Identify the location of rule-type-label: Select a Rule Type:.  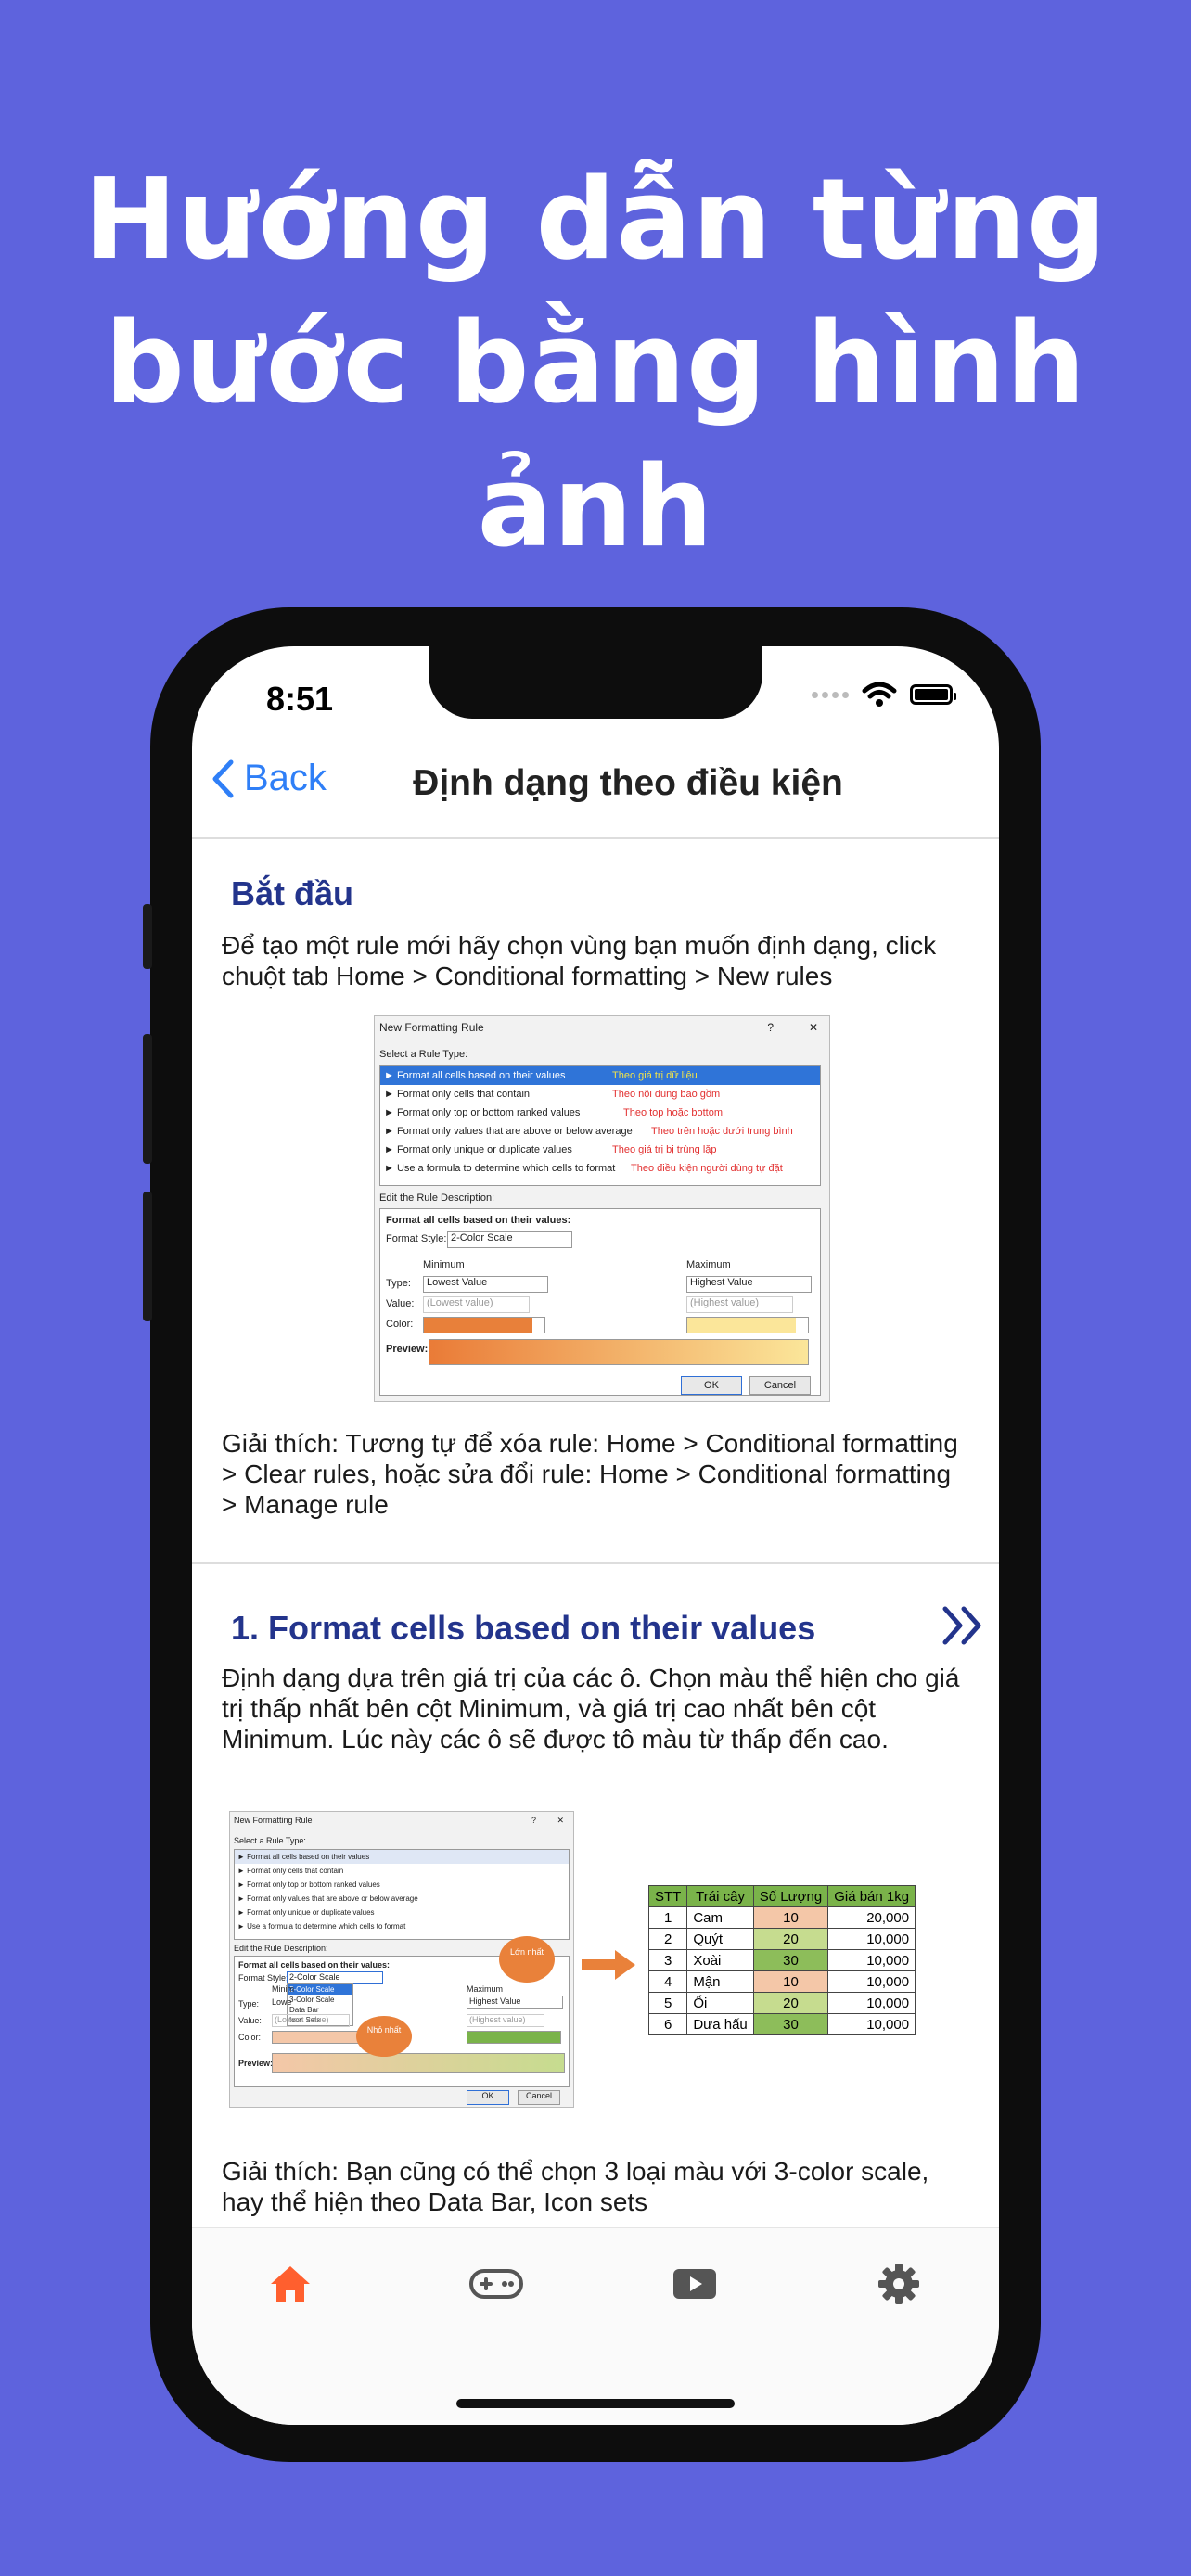
(424, 1055).